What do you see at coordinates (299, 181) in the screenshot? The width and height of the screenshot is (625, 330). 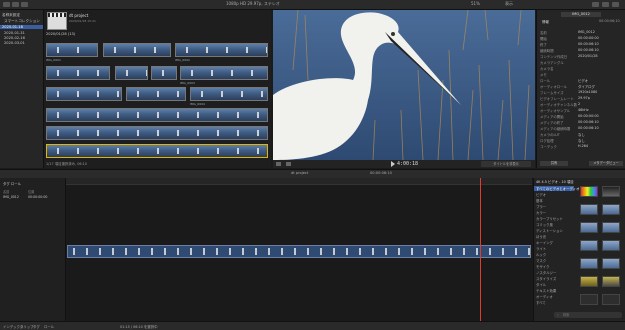 I see `timeline-ruler` at bounding box center [299, 181].